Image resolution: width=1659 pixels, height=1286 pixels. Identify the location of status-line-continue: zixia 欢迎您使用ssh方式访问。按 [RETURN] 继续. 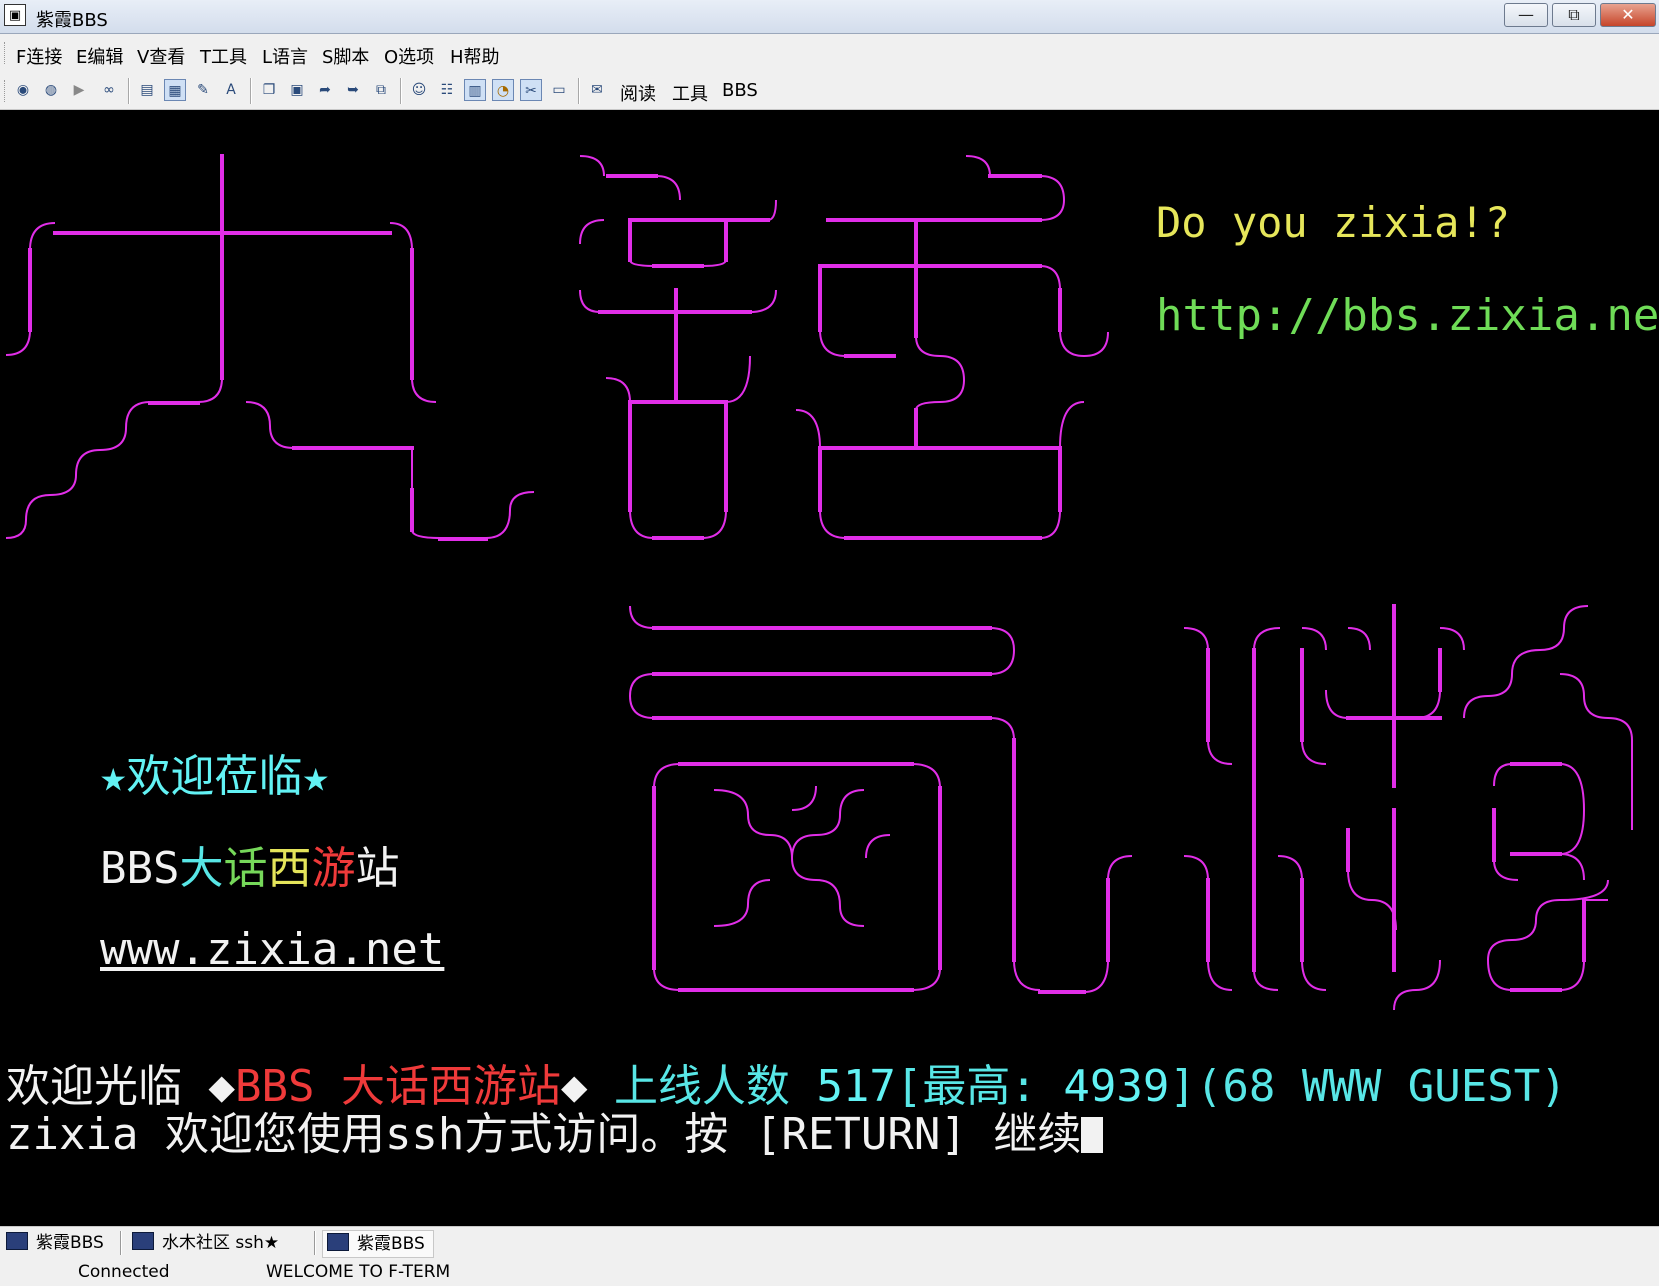
(555, 1130).